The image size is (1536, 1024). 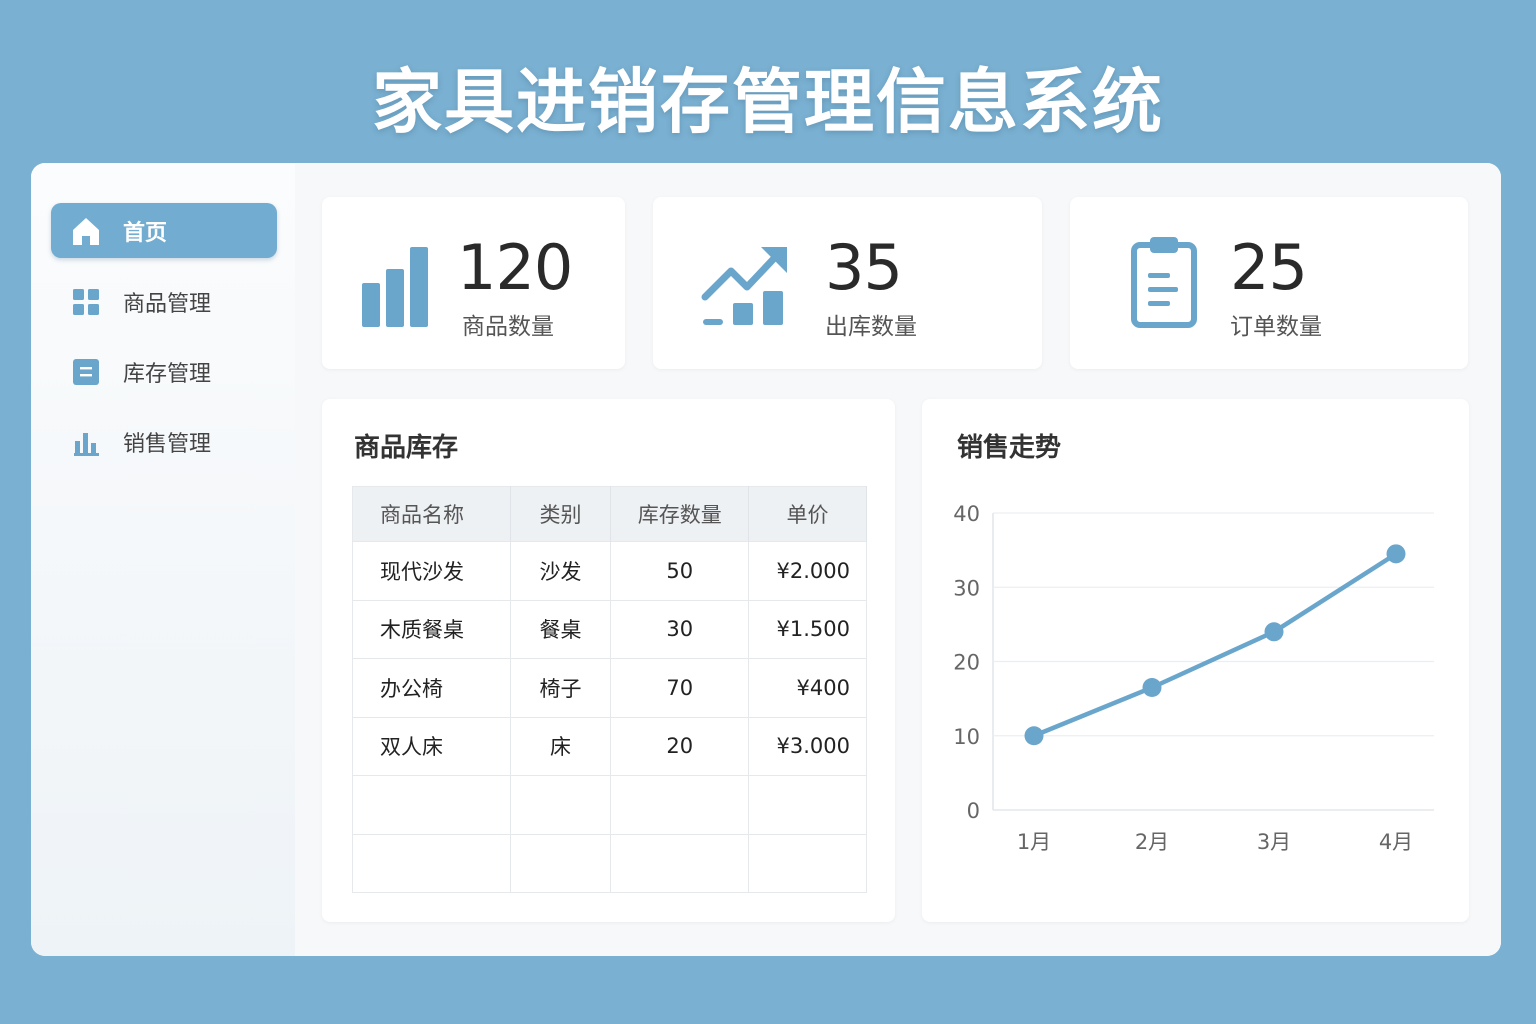 What do you see at coordinates (680, 629) in the screenshot?
I see `table-cell: 30` at bounding box center [680, 629].